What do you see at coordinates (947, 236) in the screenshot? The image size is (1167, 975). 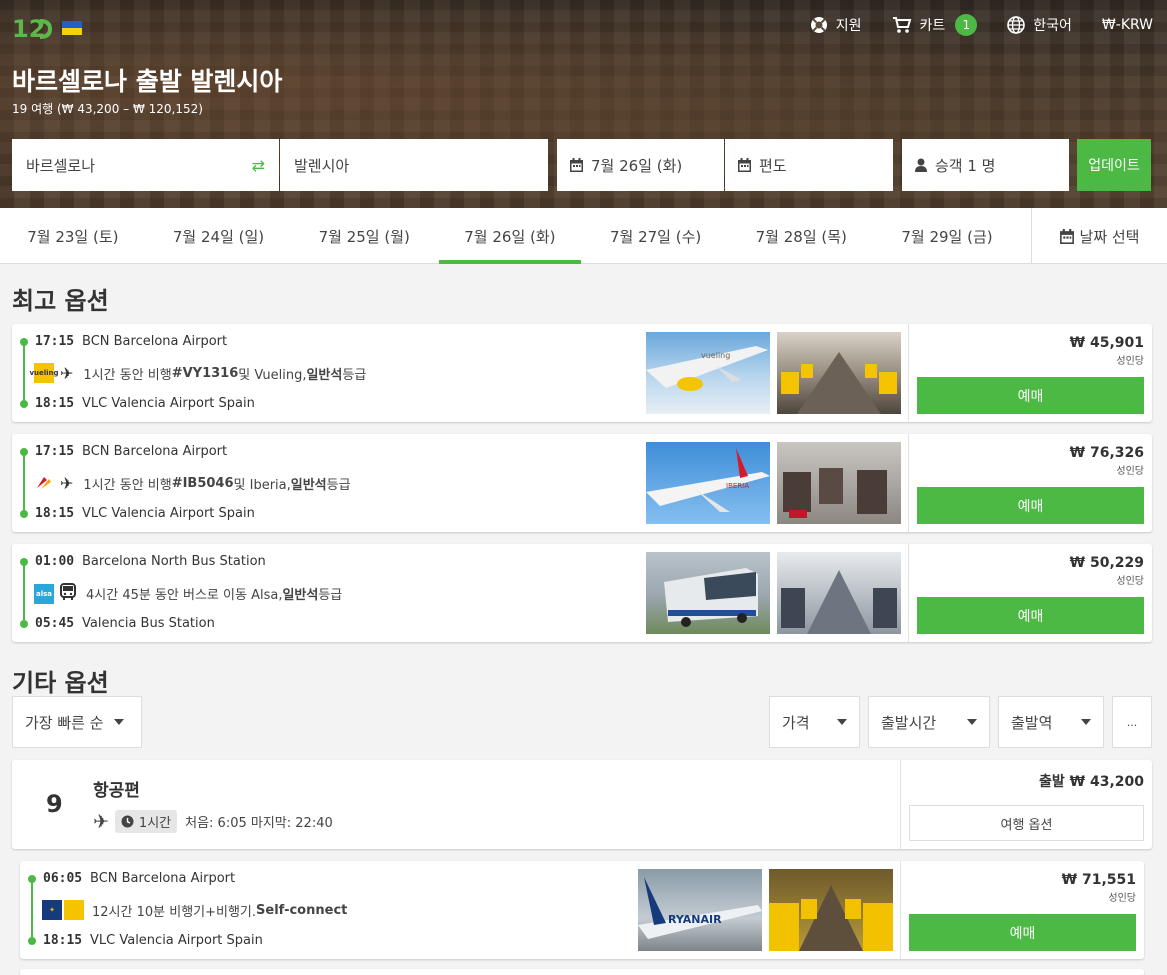 I see `date-tab: 7월 29일 (금)` at bounding box center [947, 236].